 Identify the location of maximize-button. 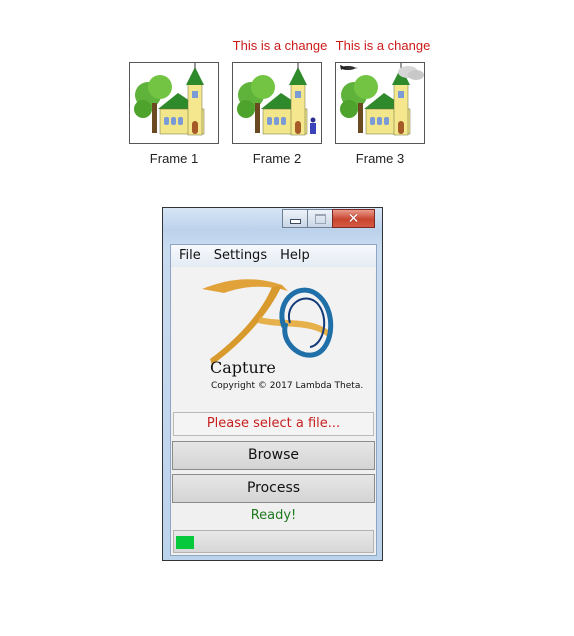
(320, 218).